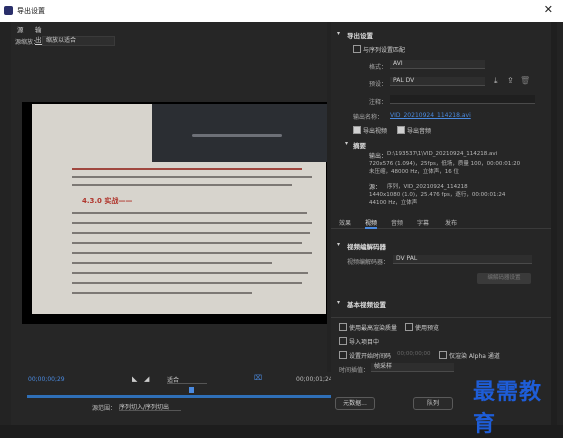  Describe the element at coordinates (548, 9) in the screenshot. I see `close-icon: ✕` at that location.